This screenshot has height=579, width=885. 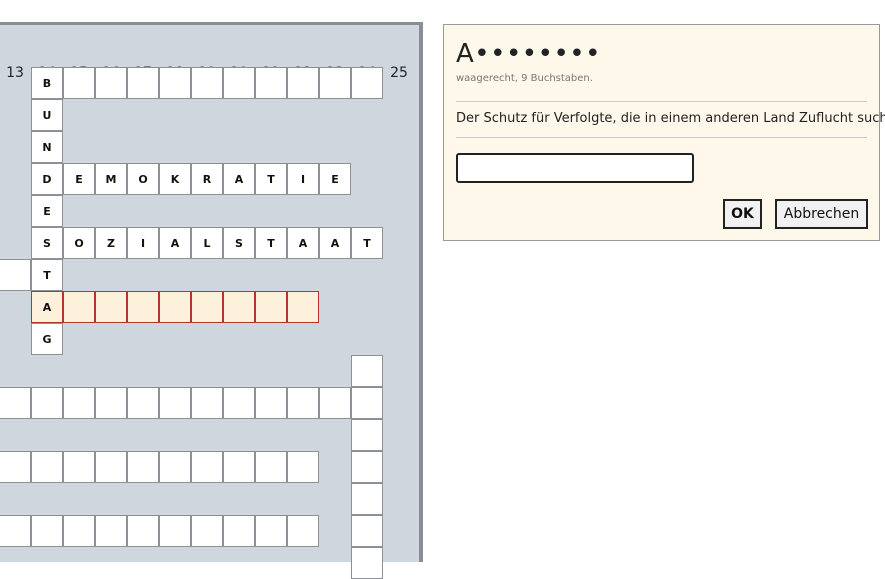 I want to click on crossword-cell: B, so click(x=47, y=83).